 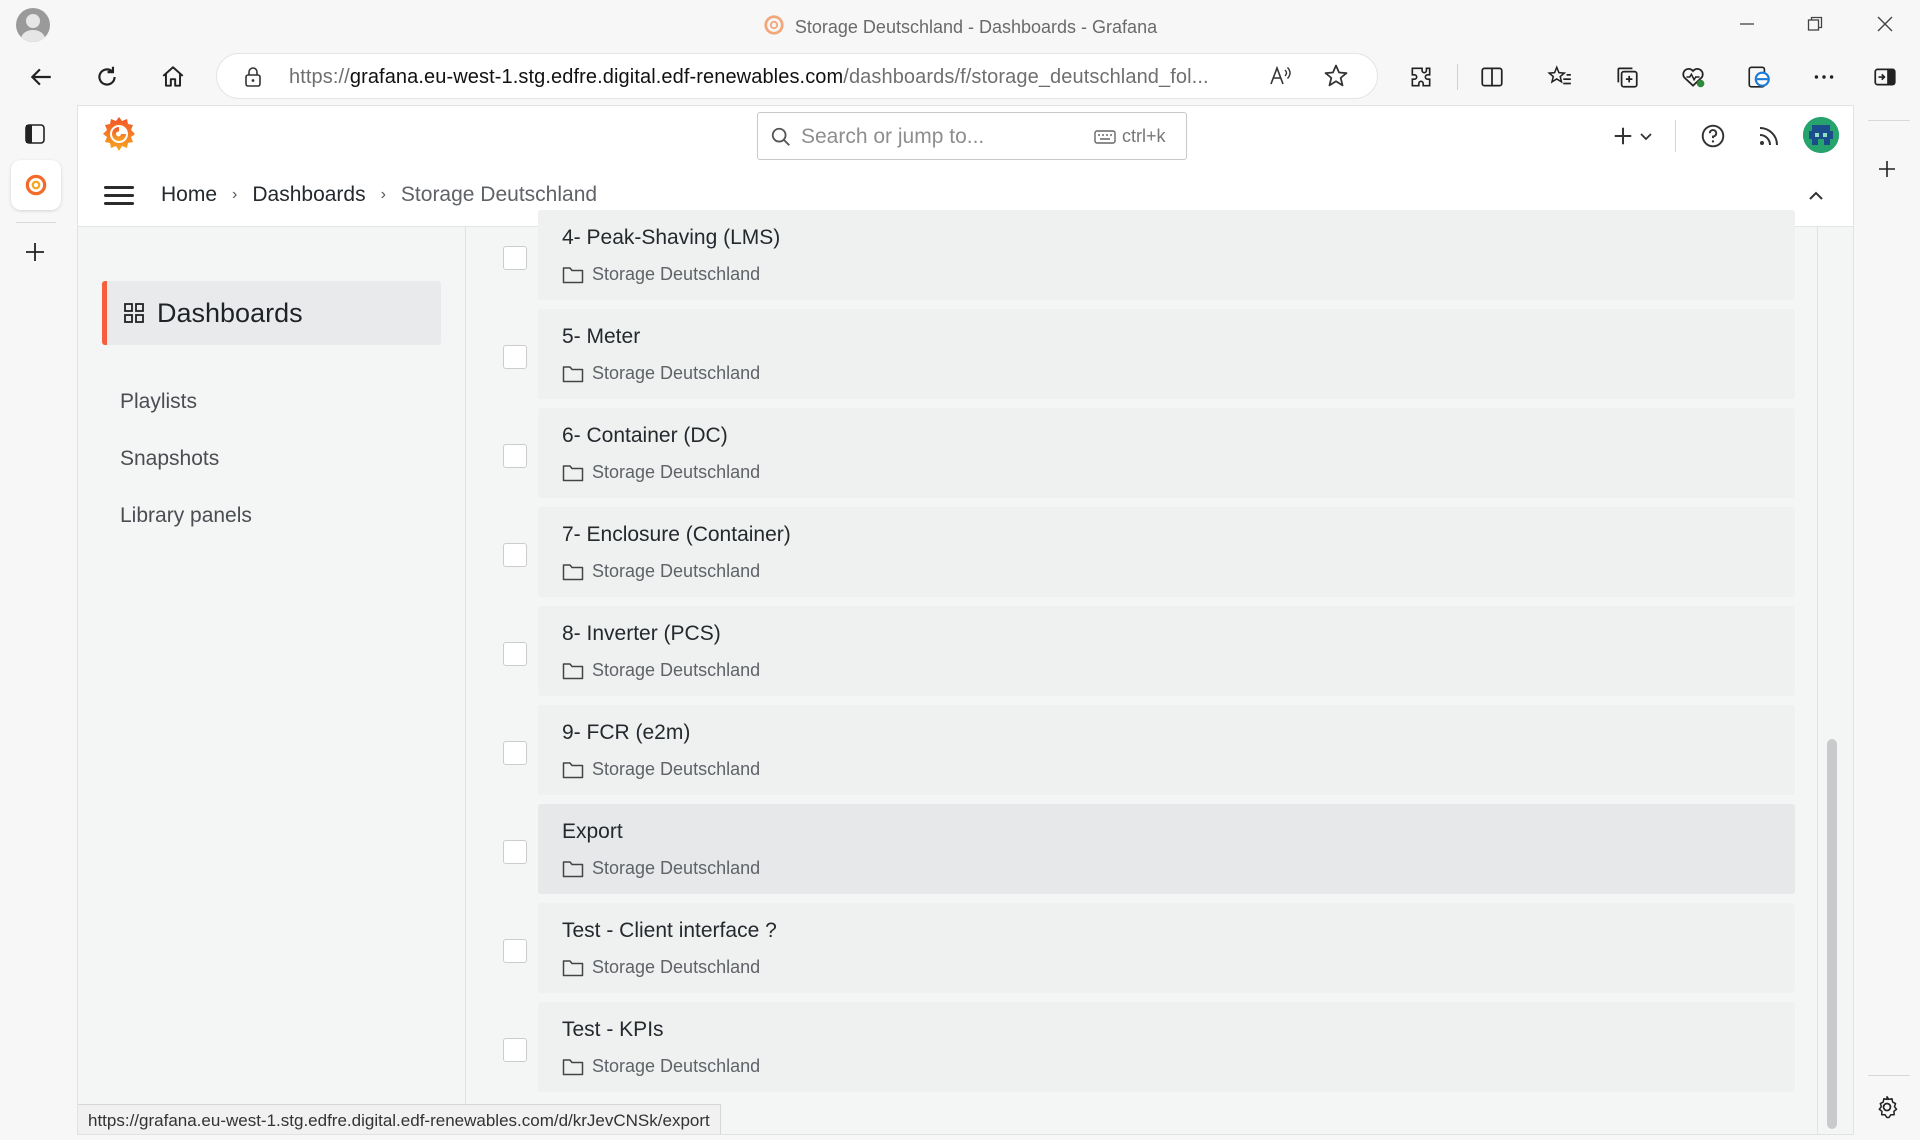 What do you see at coordinates (186, 516) in the screenshot?
I see `nav-item-library-panels: Library panels` at bounding box center [186, 516].